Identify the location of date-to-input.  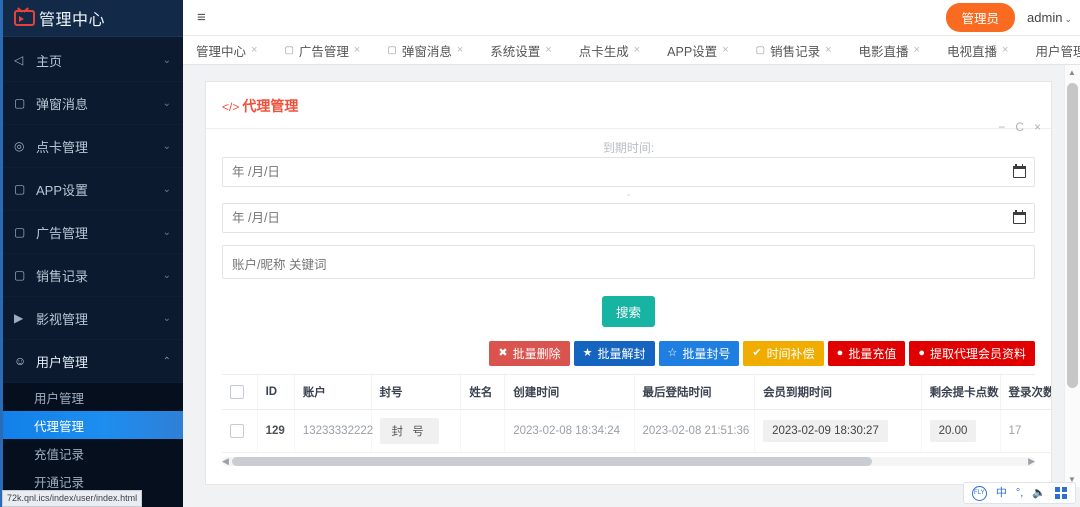
(628, 218).